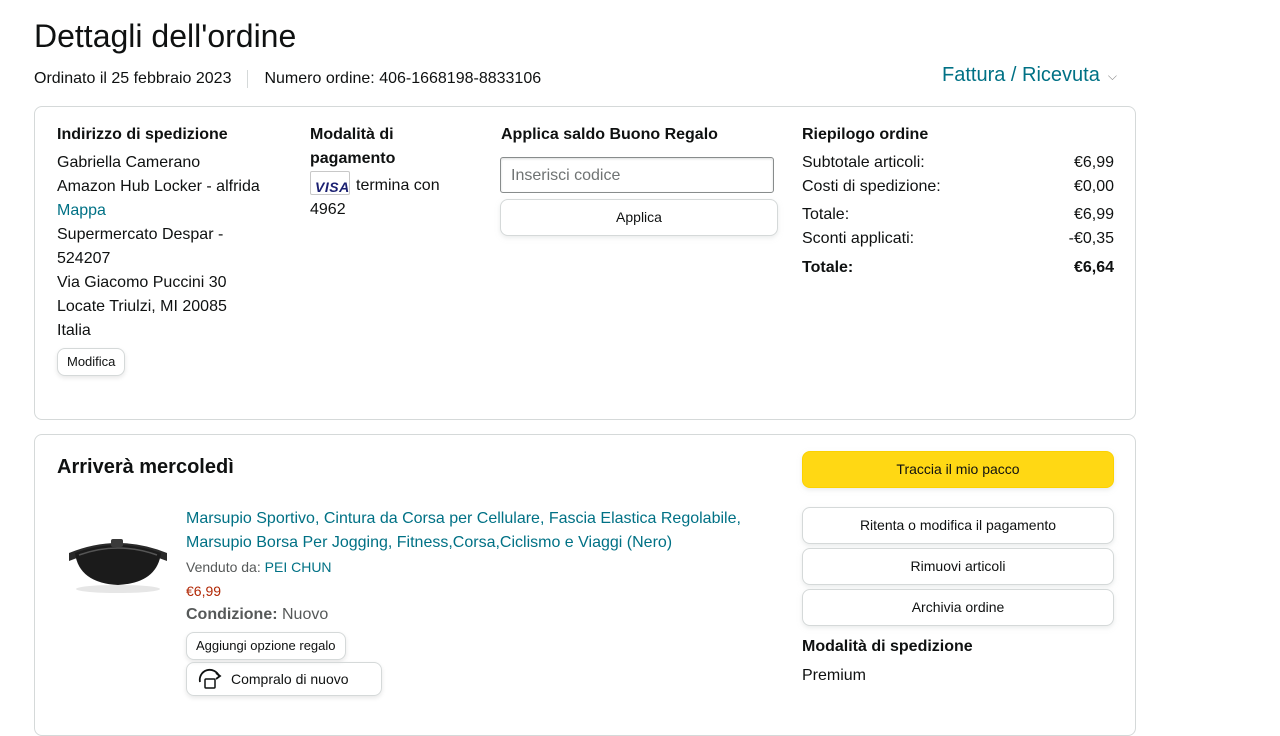 This screenshot has width=1280, height=736. Describe the element at coordinates (958, 469) in the screenshot. I see `track-package-button: Traccia il mio pacco` at that location.